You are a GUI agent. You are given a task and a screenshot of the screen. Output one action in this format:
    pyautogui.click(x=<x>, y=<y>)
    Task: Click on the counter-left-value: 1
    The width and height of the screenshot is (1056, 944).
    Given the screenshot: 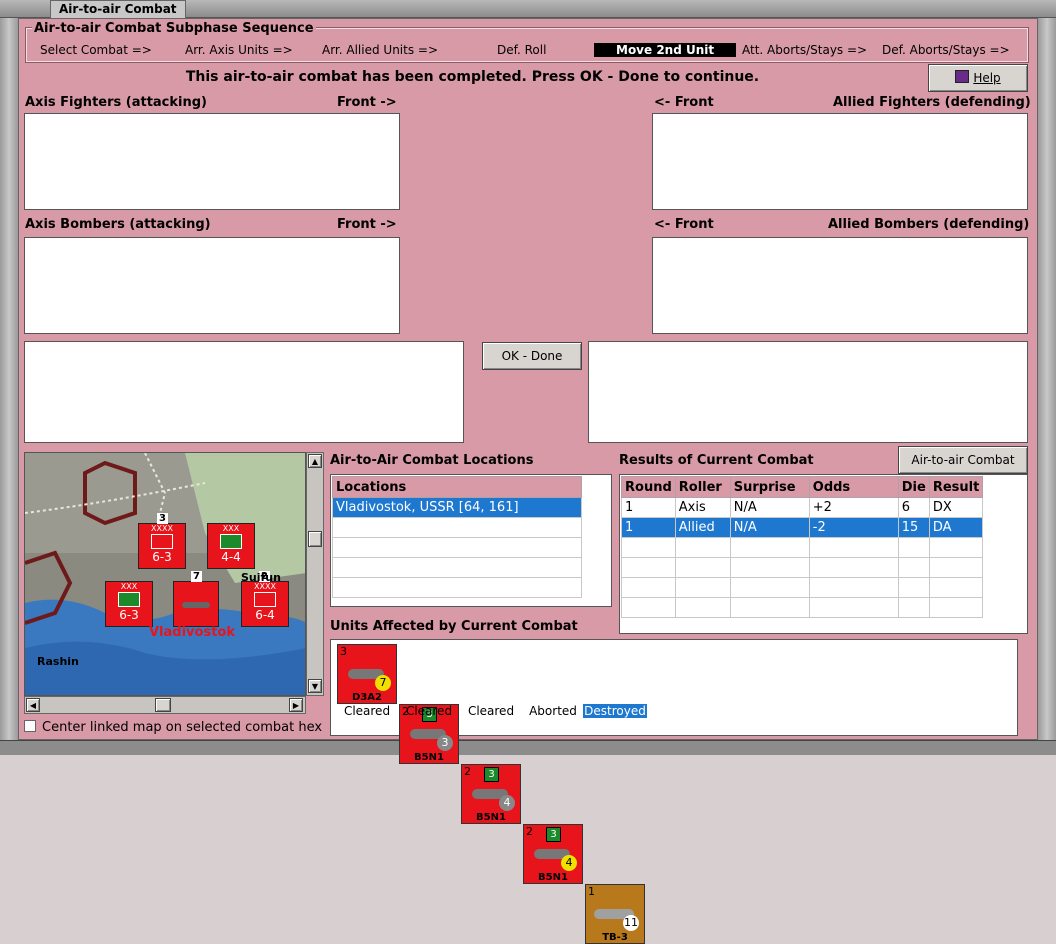 What is the action you would take?
    pyautogui.click(x=591, y=891)
    